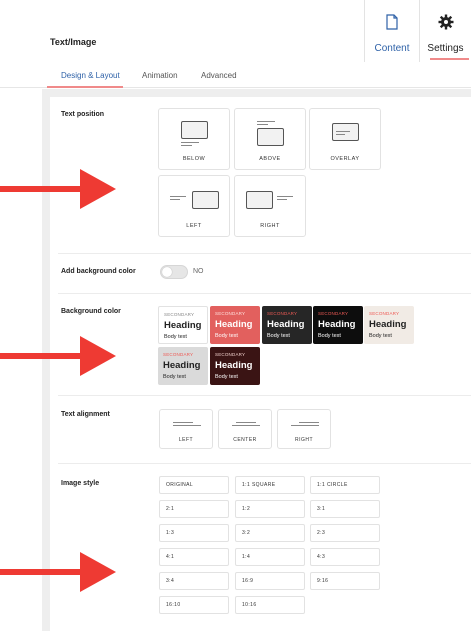 This screenshot has height=631, width=471. I want to click on image-style-option: 16:10, so click(194, 605).